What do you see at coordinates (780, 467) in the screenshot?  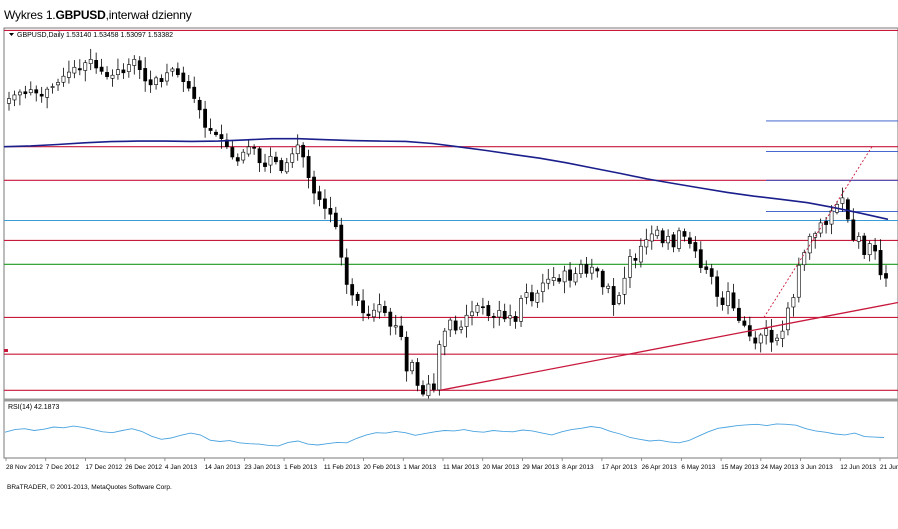 I see `x-tick-label: 24 May 2013` at bounding box center [780, 467].